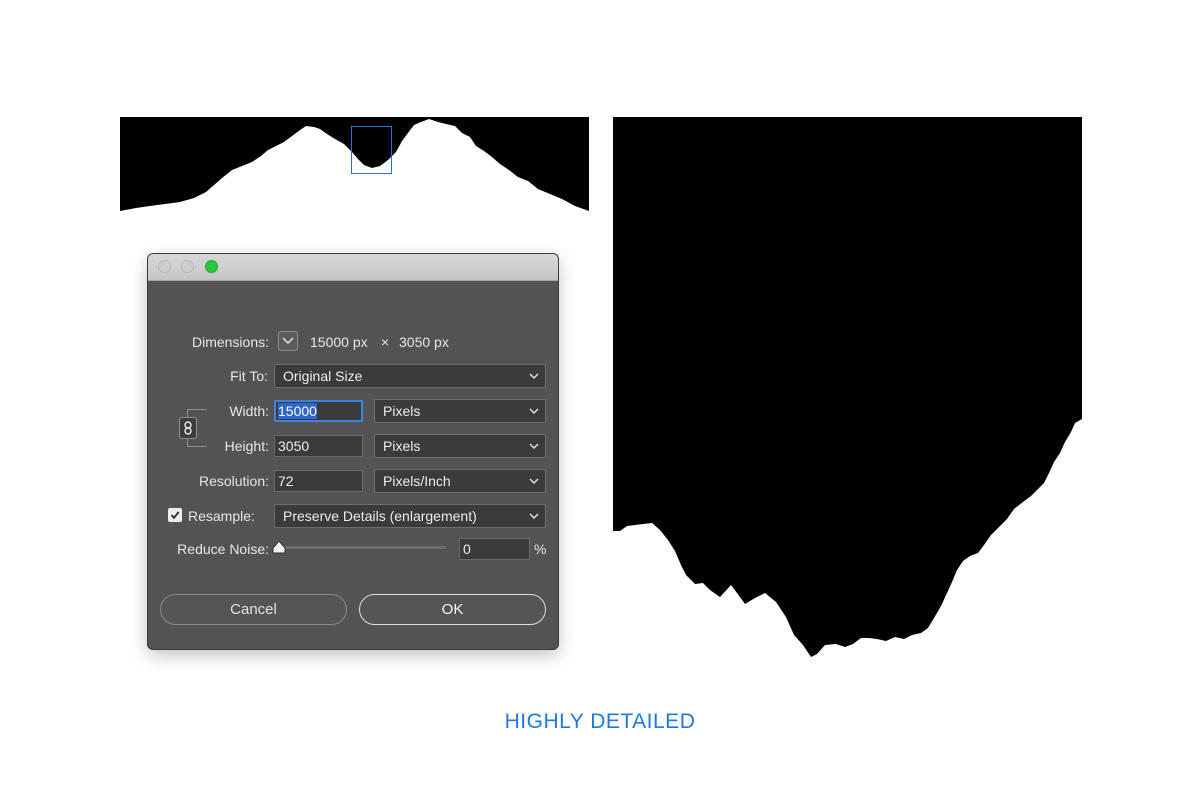 This screenshot has width=1200, height=800. Describe the element at coordinates (187, 266) in the screenshot. I see `minimize-window-button` at that location.